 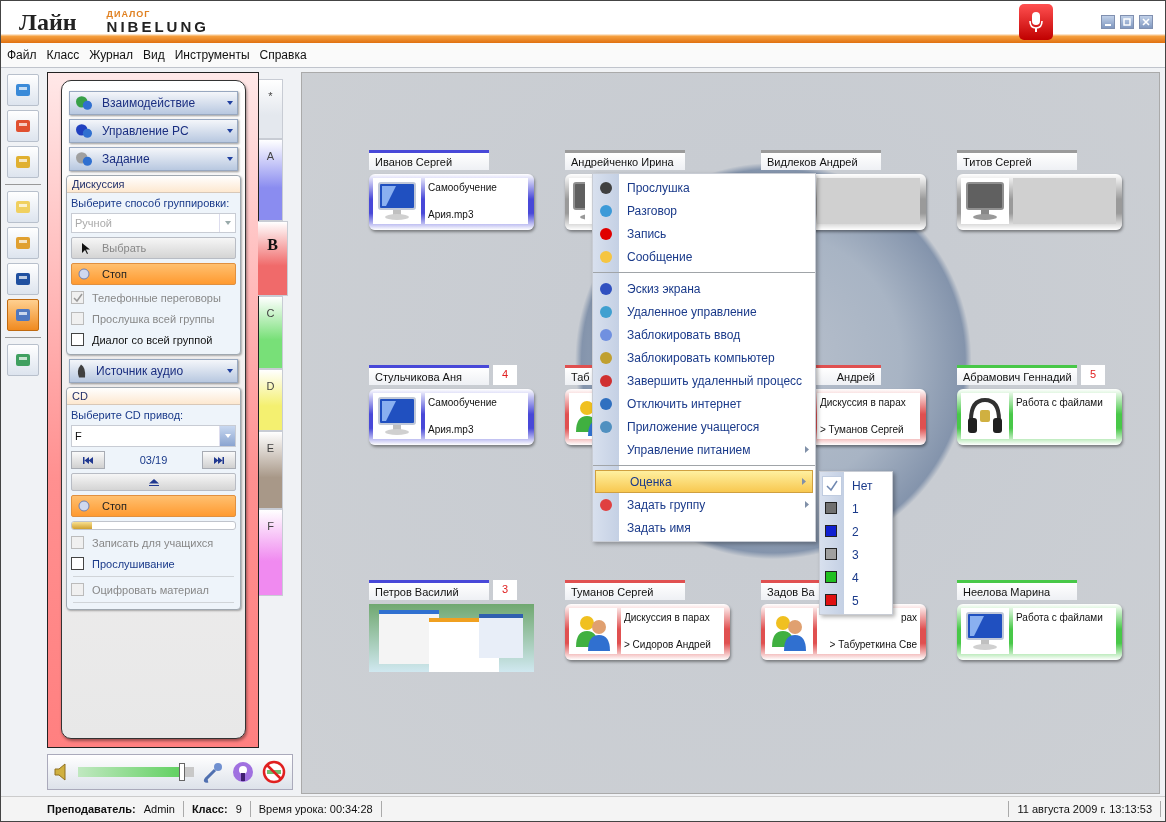 What do you see at coordinates (704, 311) in the screenshot?
I see `context-menu-item: Удаленное управление` at bounding box center [704, 311].